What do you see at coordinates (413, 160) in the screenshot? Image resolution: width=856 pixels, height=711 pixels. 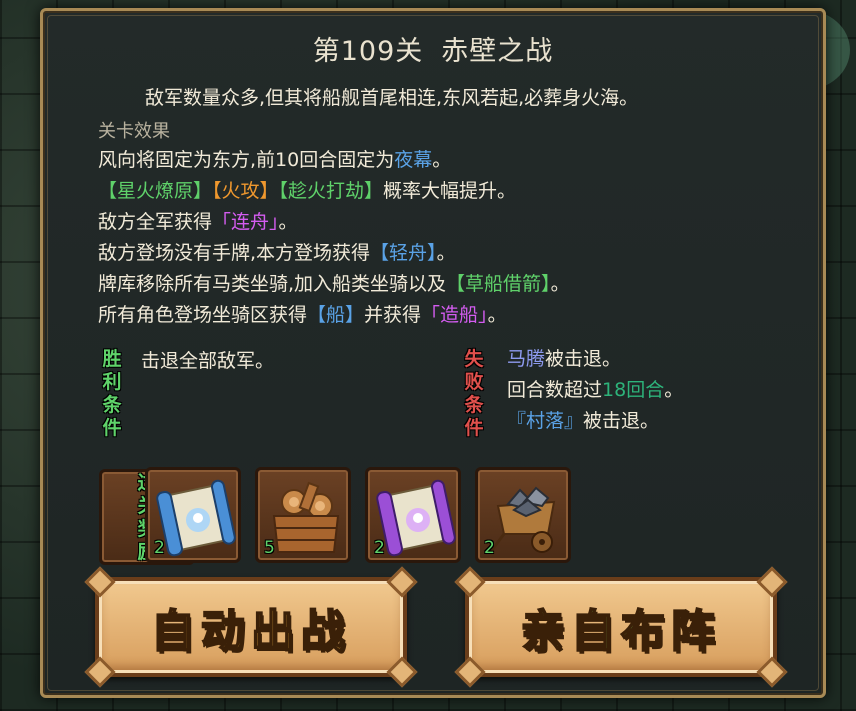 I see `keyword-night: 夜幕` at bounding box center [413, 160].